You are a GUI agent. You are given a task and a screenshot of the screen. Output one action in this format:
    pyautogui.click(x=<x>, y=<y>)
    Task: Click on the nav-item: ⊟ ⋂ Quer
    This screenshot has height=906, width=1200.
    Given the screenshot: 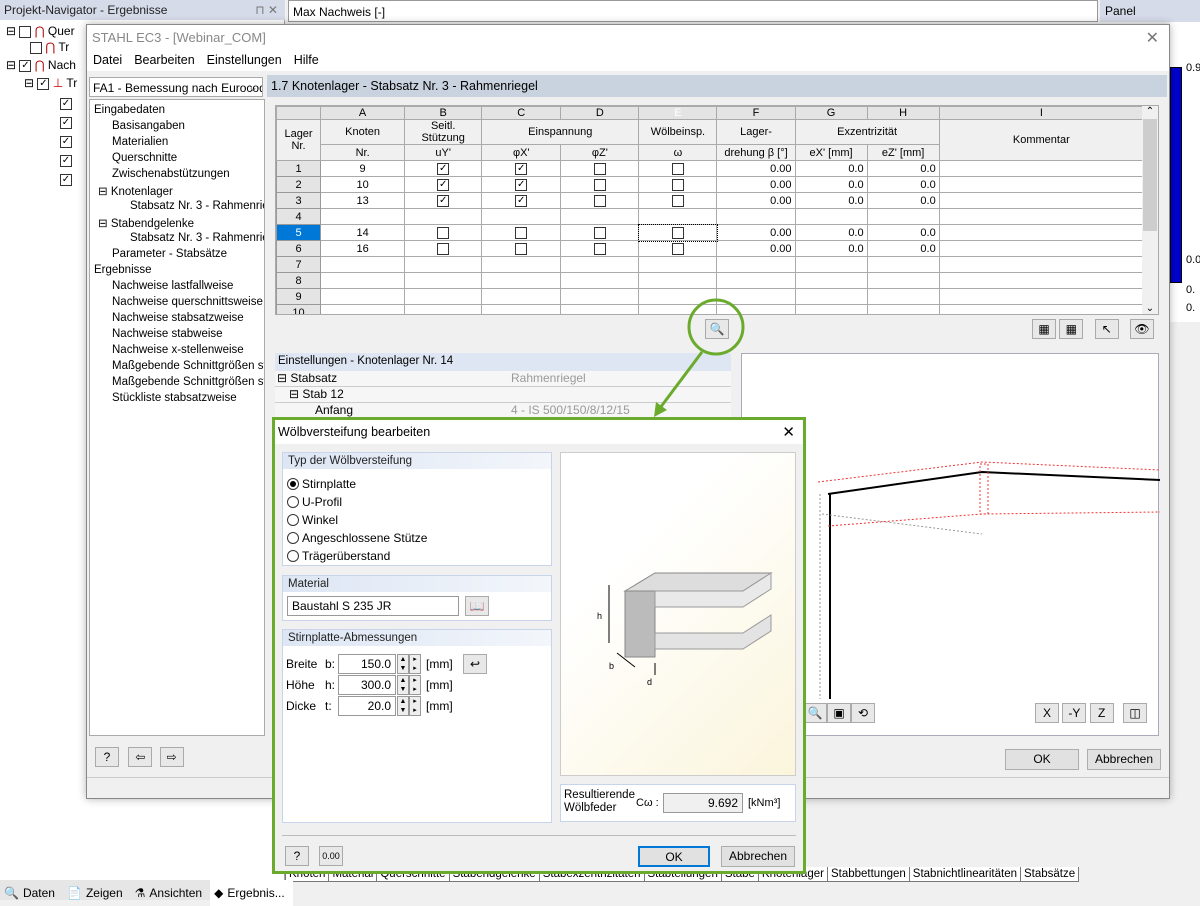 What is the action you would take?
    pyautogui.click(x=40, y=32)
    